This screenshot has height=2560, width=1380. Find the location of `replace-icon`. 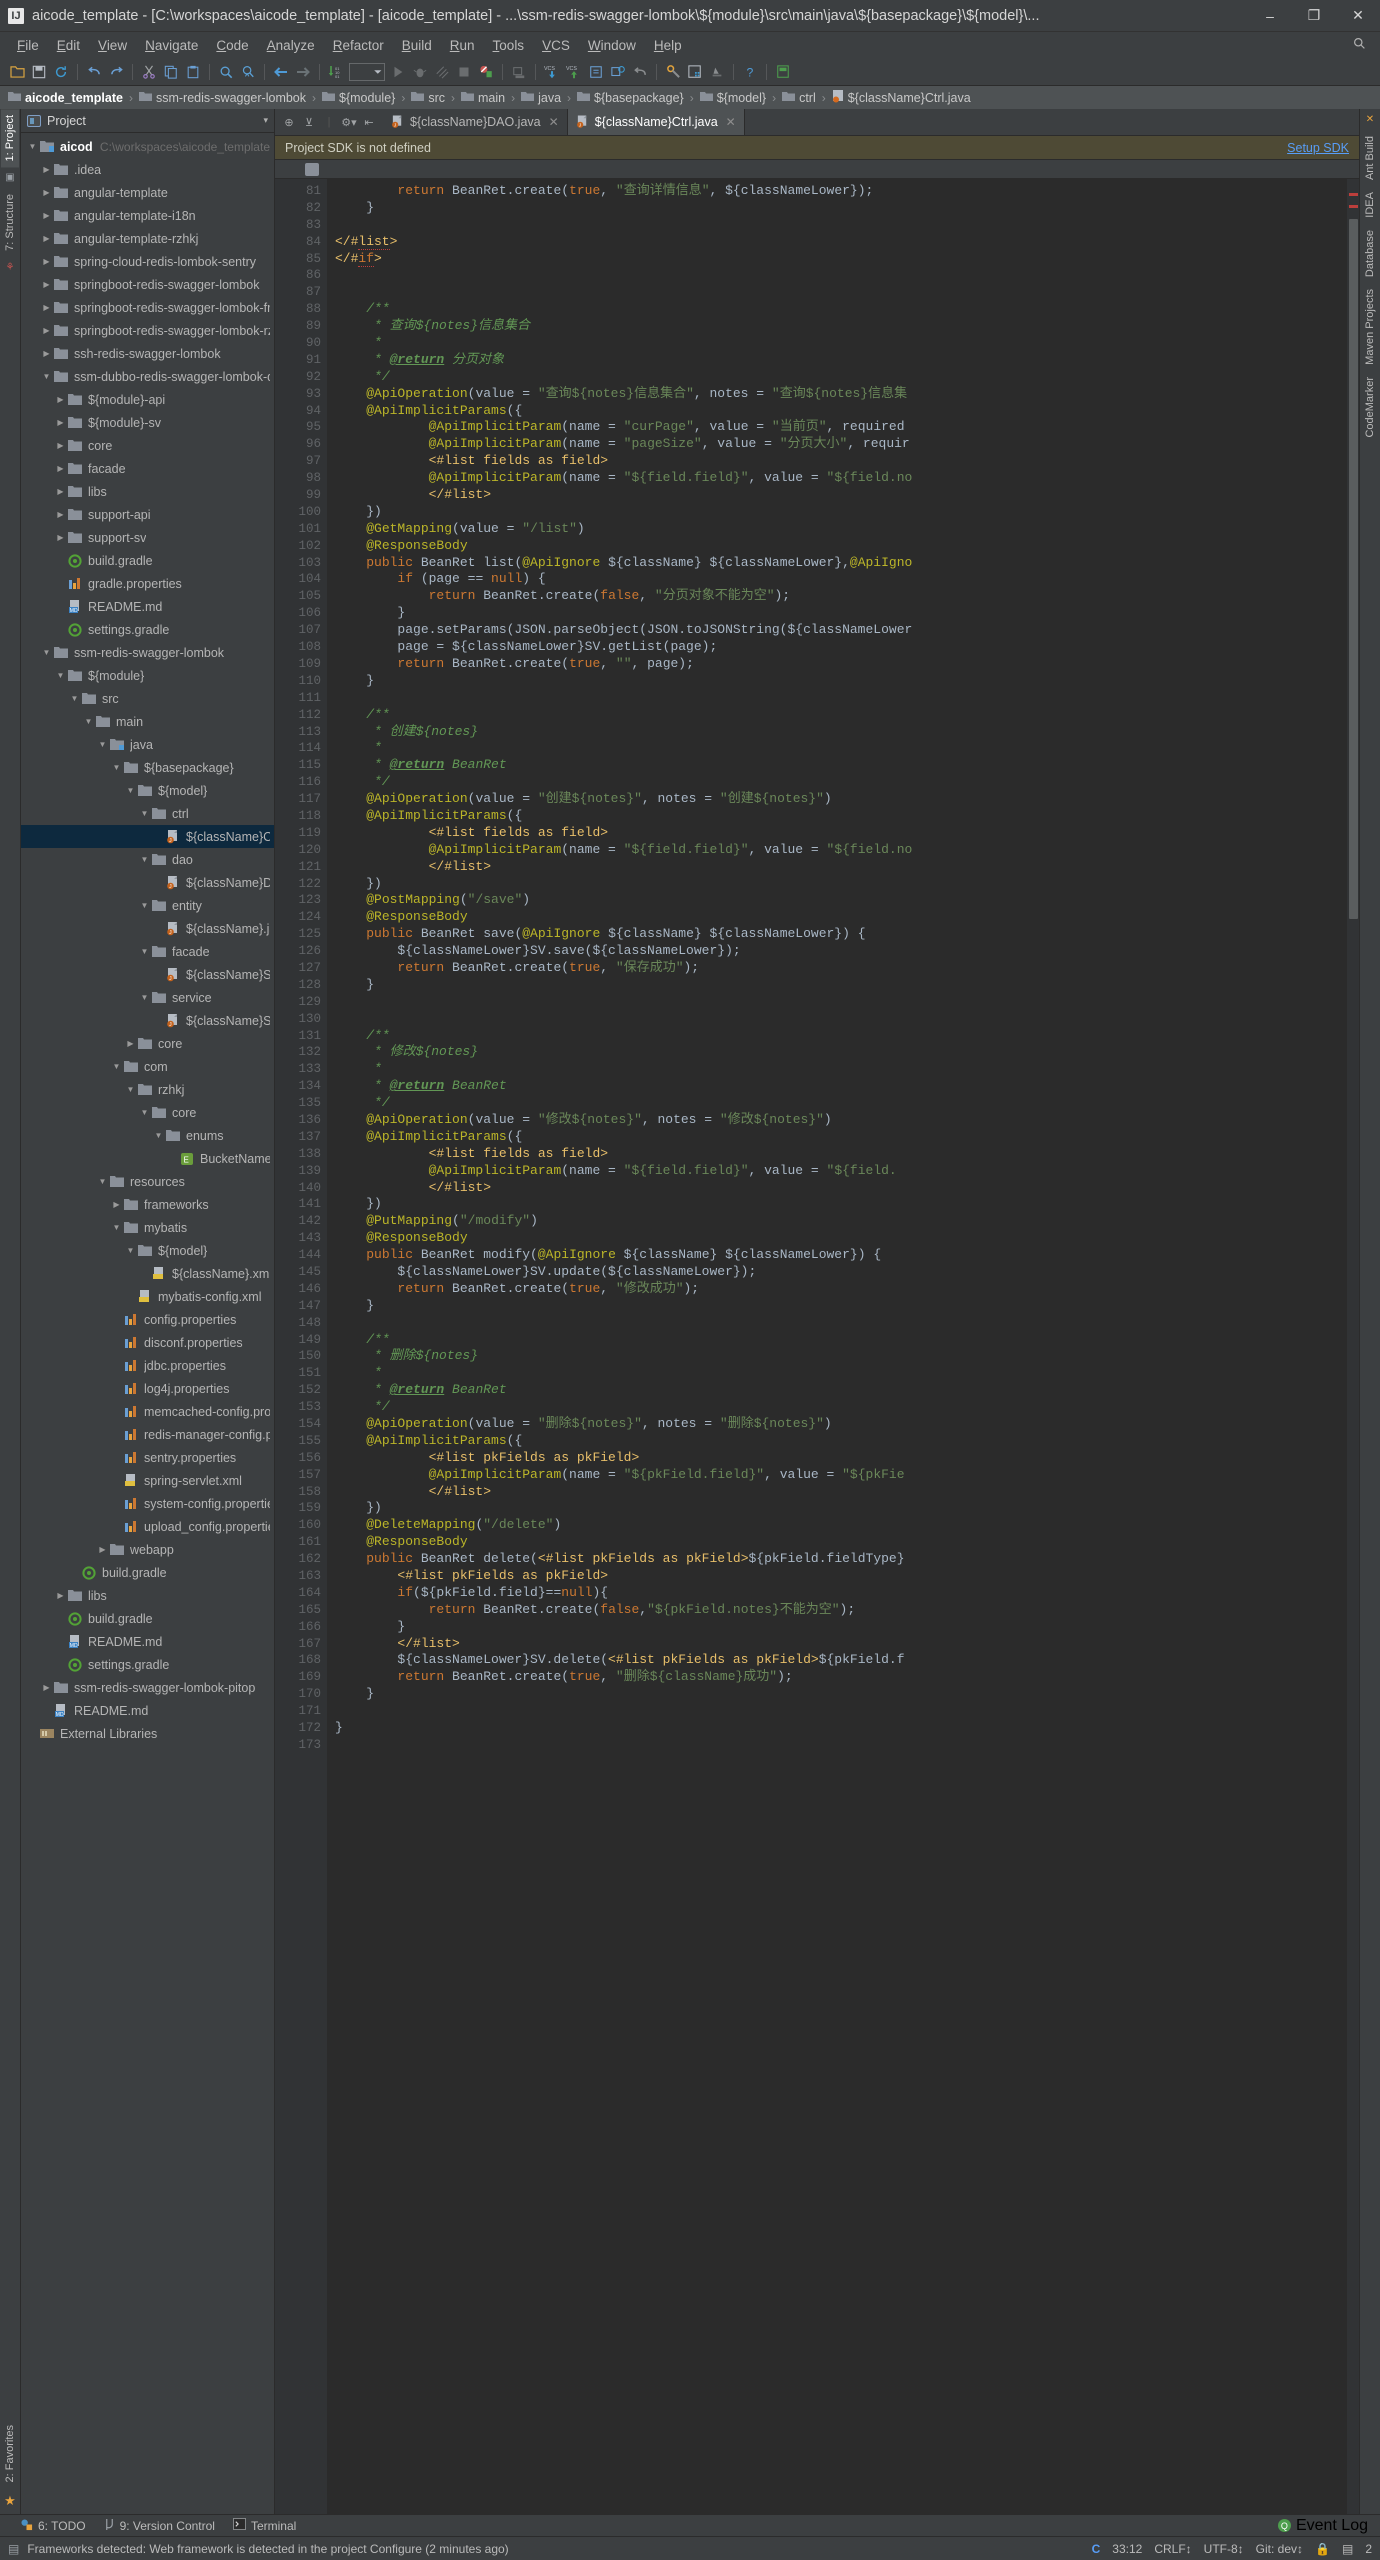

replace-icon is located at coordinates (248, 72).